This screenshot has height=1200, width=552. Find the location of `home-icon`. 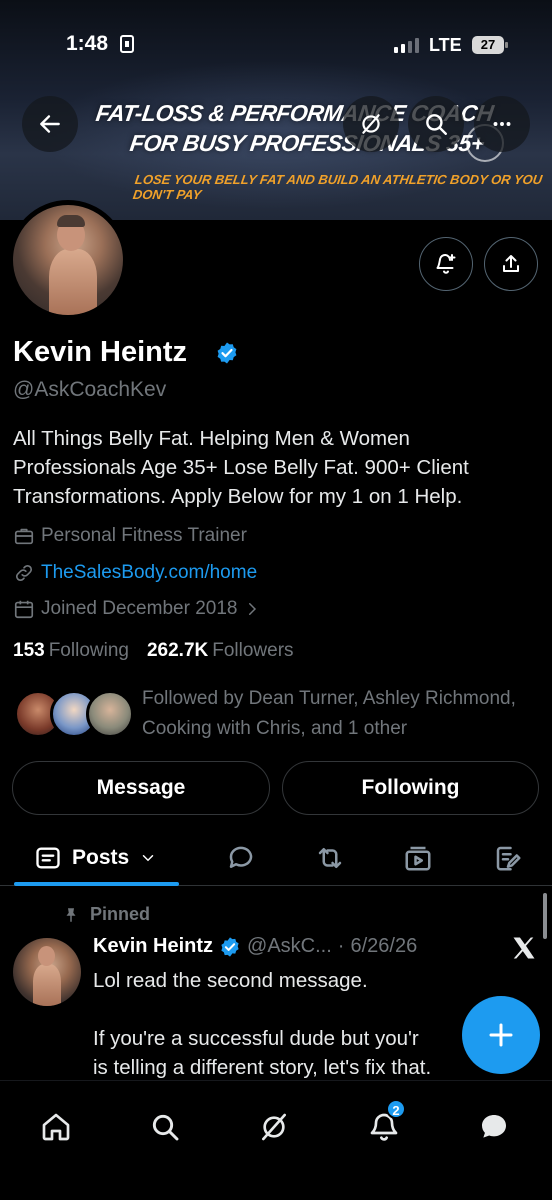

home-icon is located at coordinates (56, 1127).